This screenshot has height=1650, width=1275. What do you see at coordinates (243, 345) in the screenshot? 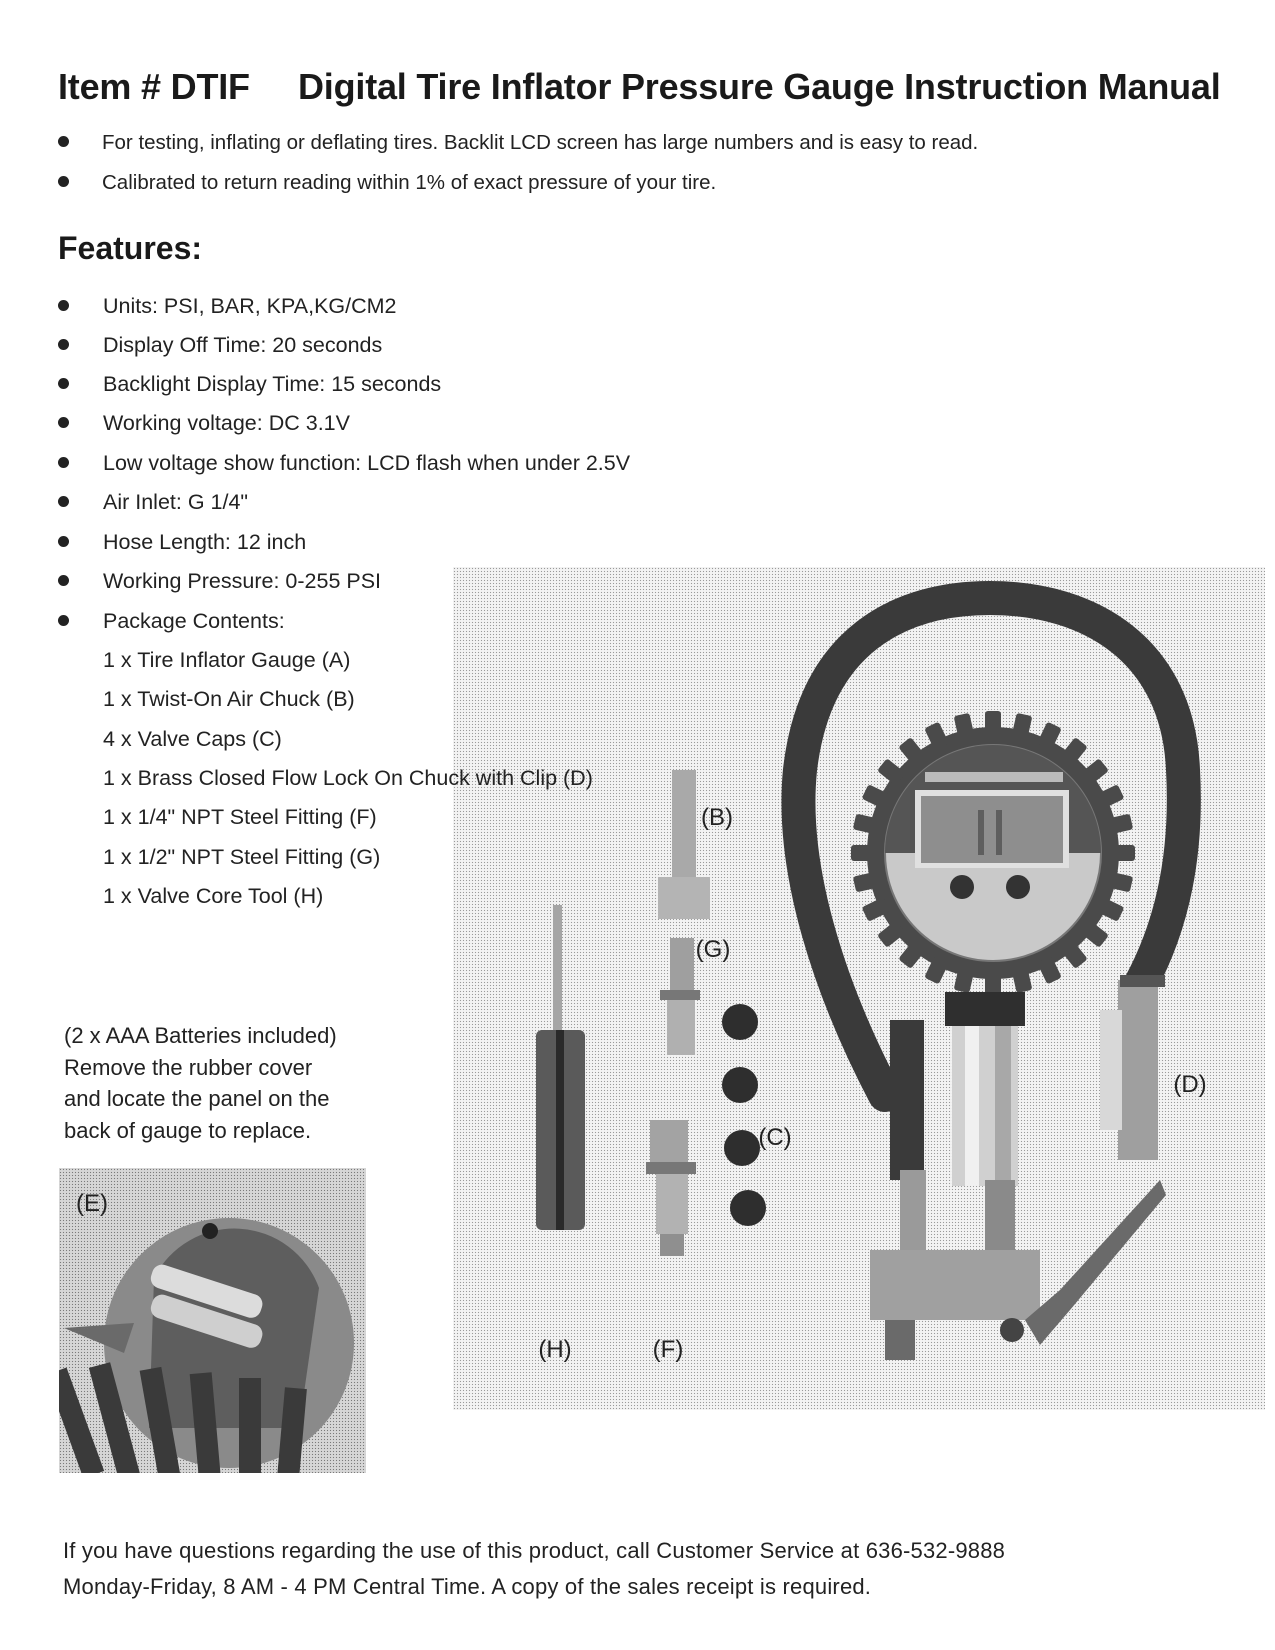
I see `feature-text: Display Off Time: 20 seconds` at bounding box center [243, 345].